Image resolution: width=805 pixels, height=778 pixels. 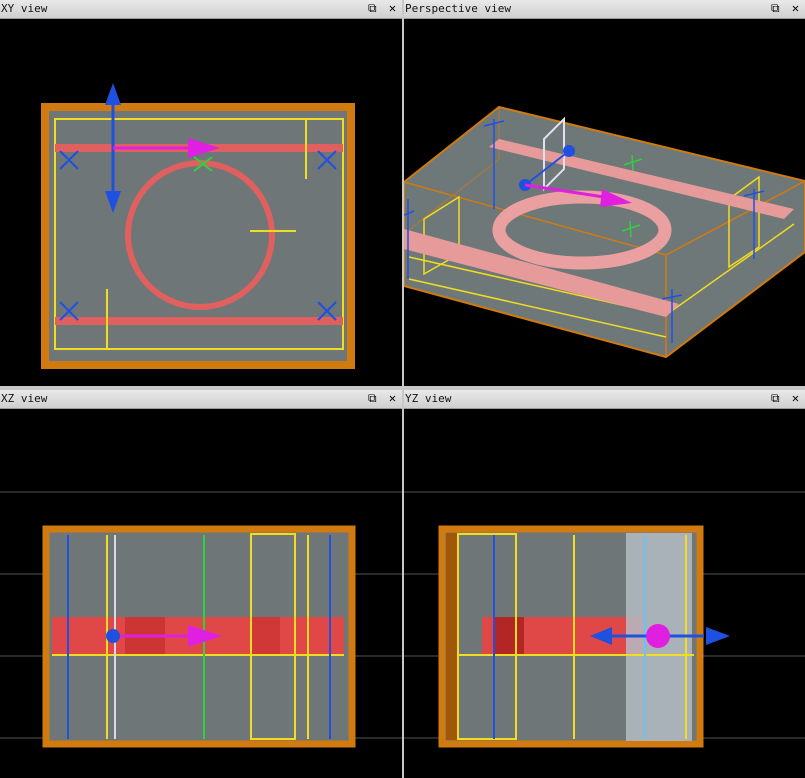 I want to click on perspective-view-title: Perspective view, so click(x=458, y=8).